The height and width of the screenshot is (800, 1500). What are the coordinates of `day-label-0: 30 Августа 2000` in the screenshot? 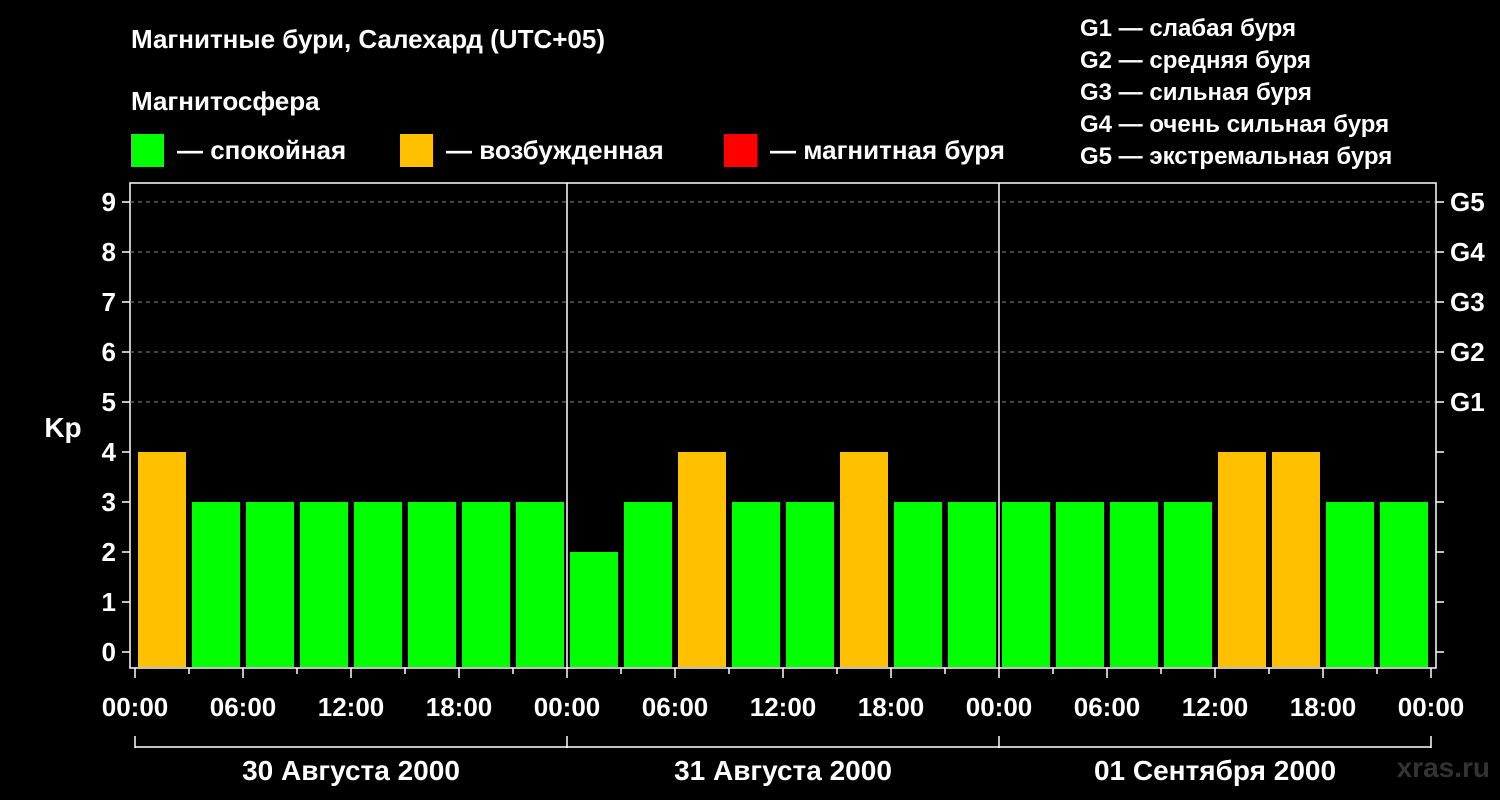 It's located at (351, 770).